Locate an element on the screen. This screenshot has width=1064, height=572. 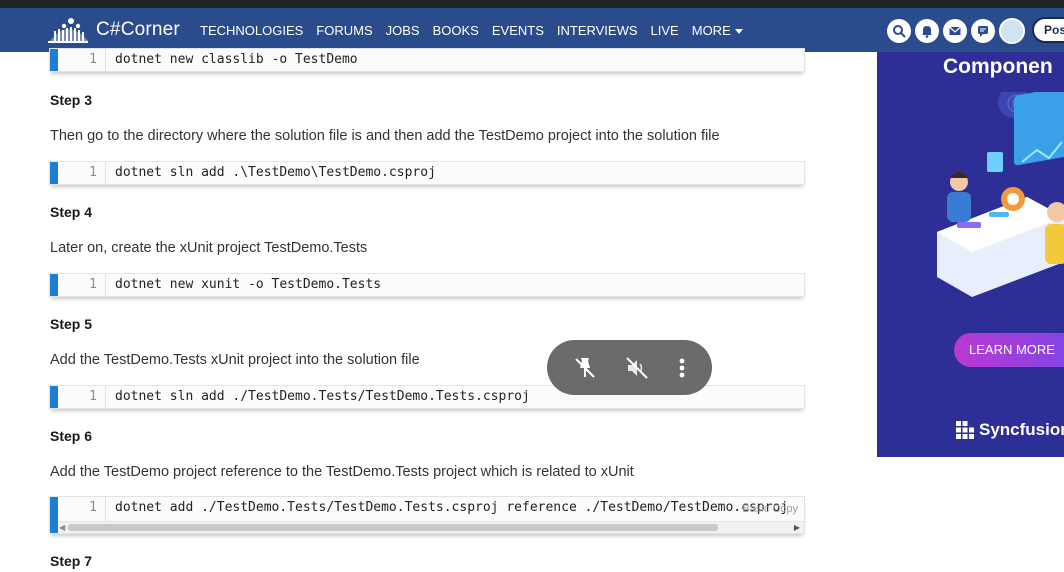
logo-icon is located at coordinates (68, 30).